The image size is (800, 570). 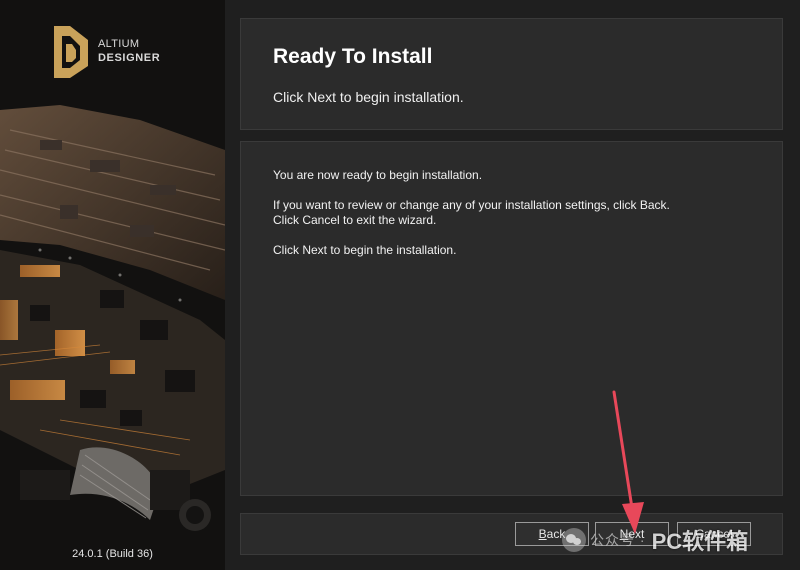 I want to click on altium-logo-icon, so click(x=71, y=52).